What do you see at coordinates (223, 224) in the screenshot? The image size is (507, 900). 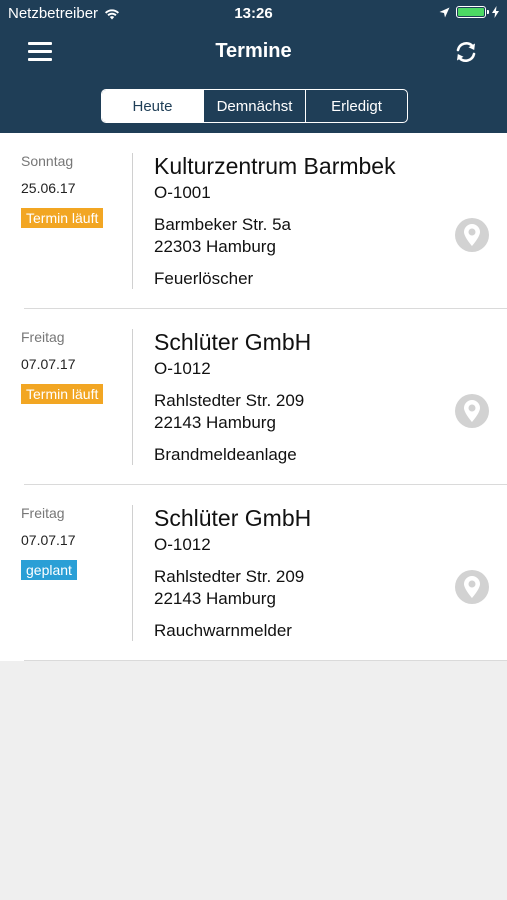 I see `address-street: Barmbeker Str. 5a` at bounding box center [223, 224].